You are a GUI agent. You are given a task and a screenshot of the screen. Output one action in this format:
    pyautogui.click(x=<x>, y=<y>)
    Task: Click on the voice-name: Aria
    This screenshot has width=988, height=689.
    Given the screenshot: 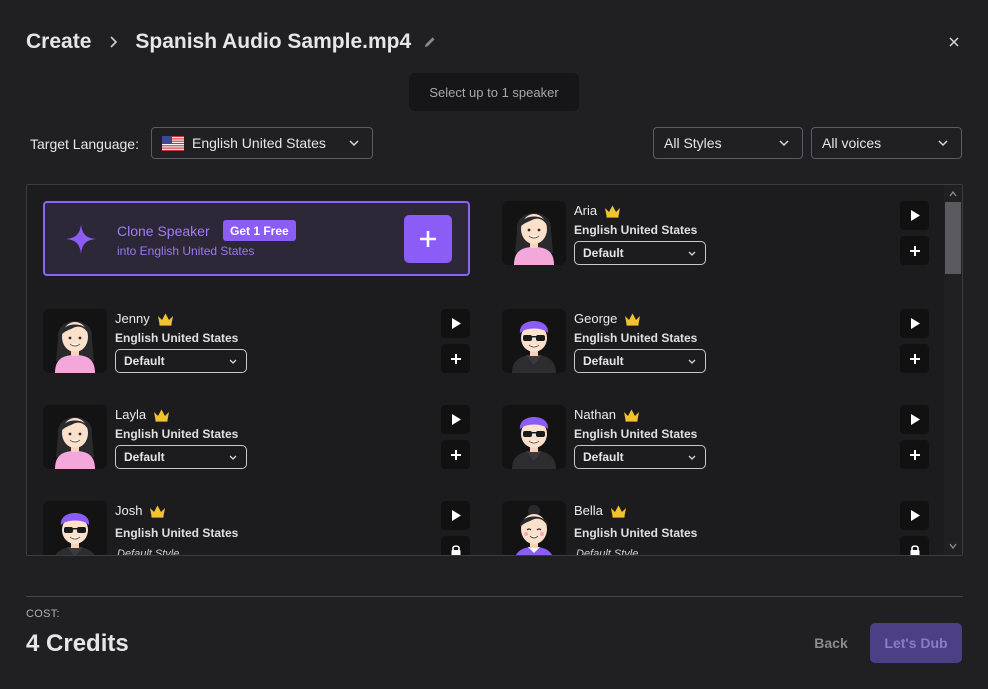 What is the action you would take?
    pyautogui.click(x=597, y=210)
    